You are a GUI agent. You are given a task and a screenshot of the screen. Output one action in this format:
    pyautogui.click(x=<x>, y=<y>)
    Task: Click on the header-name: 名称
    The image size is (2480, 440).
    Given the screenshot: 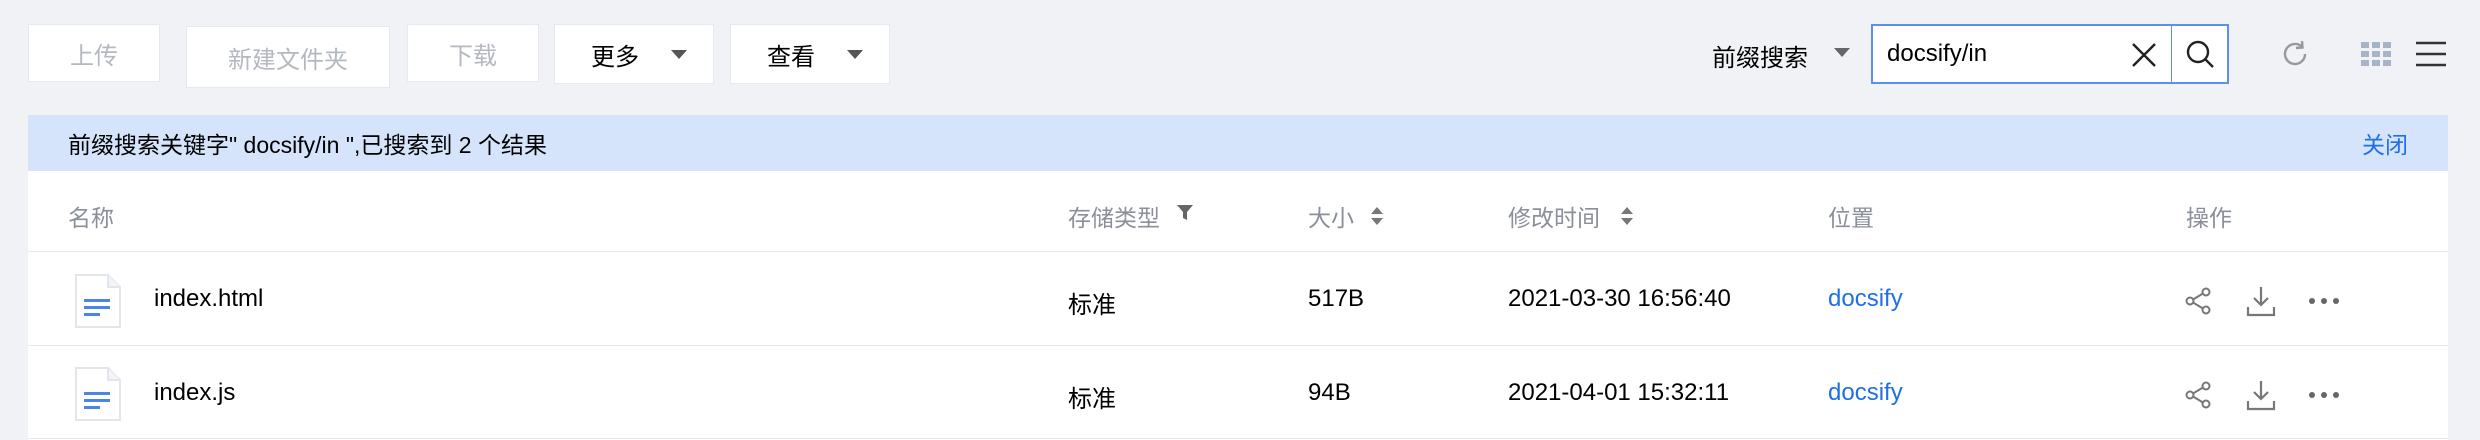 What is the action you would take?
    pyautogui.click(x=91, y=218)
    